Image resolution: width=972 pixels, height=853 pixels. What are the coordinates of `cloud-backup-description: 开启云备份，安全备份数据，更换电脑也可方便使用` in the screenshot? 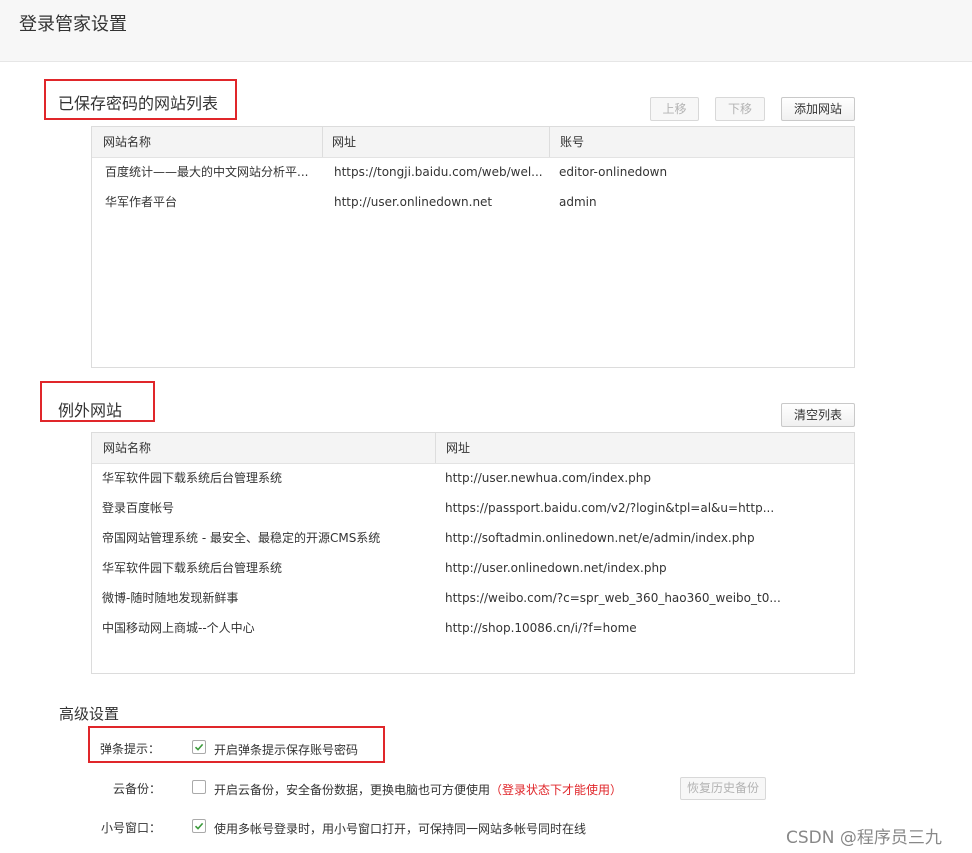 It's located at (352, 790).